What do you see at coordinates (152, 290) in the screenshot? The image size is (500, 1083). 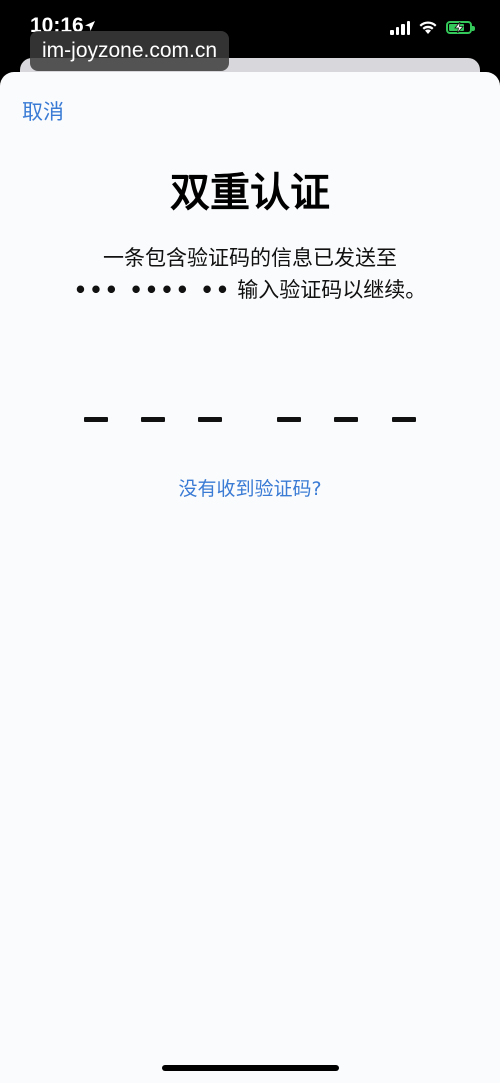 I see `masked-phone-number: ••• •••• ••` at bounding box center [152, 290].